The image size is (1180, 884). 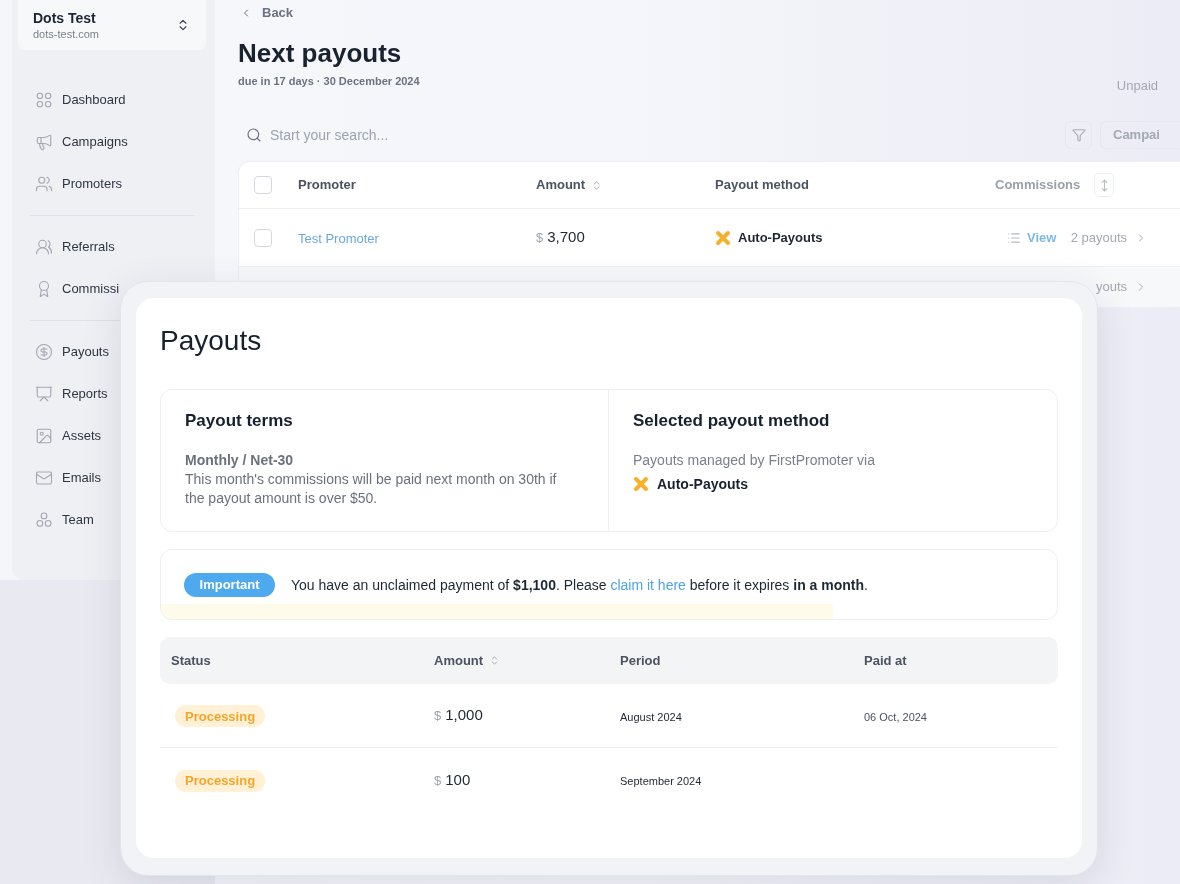 What do you see at coordinates (44, 436) in the screenshot?
I see `image-icon` at bounding box center [44, 436].